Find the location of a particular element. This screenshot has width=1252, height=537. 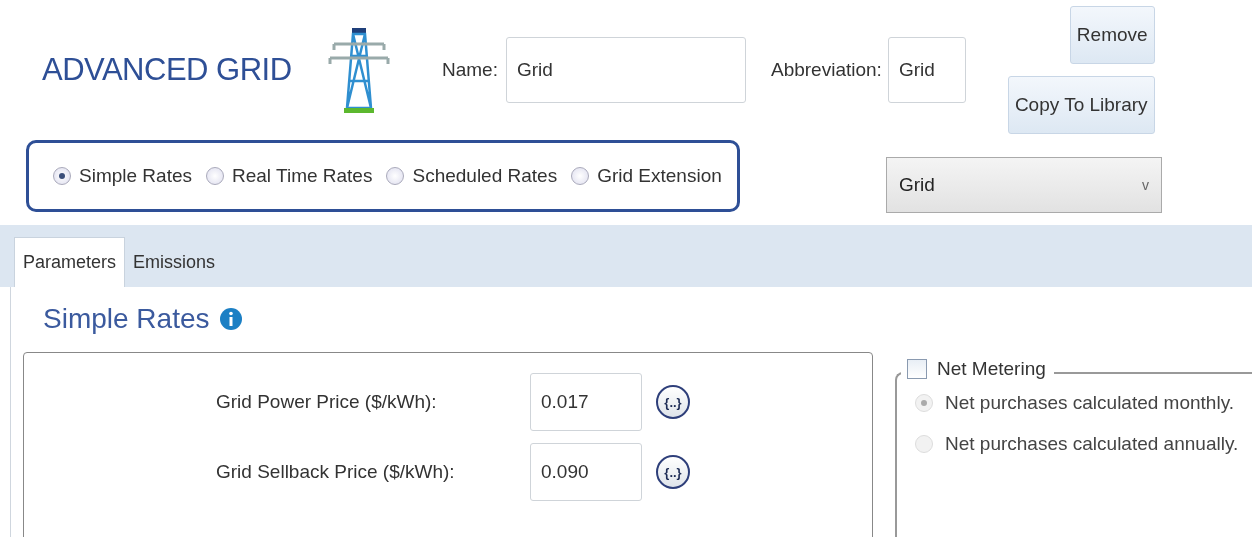

power-tower-icon is located at coordinates (359, 70).